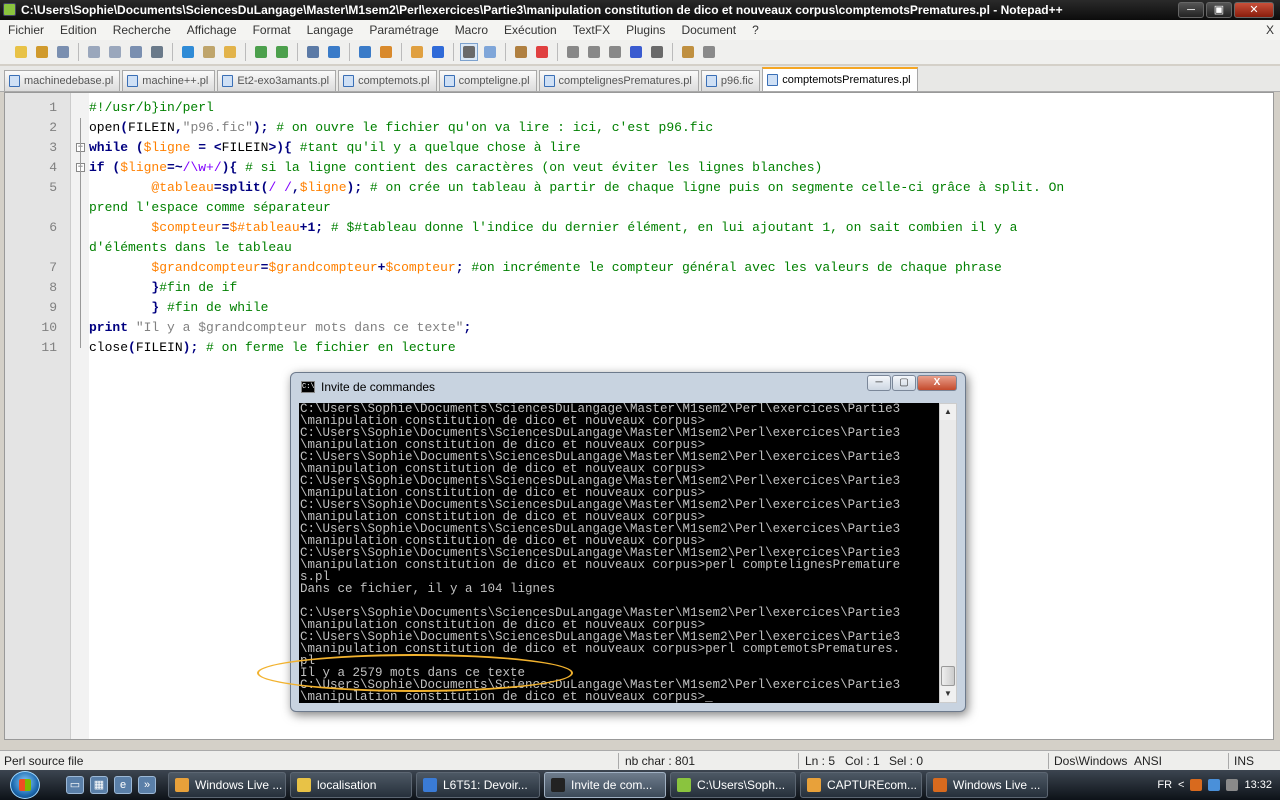  What do you see at coordinates (334, 52) in the screenshot?
I see `toolbar-button-13-icon` at bounding box center [334, 52].